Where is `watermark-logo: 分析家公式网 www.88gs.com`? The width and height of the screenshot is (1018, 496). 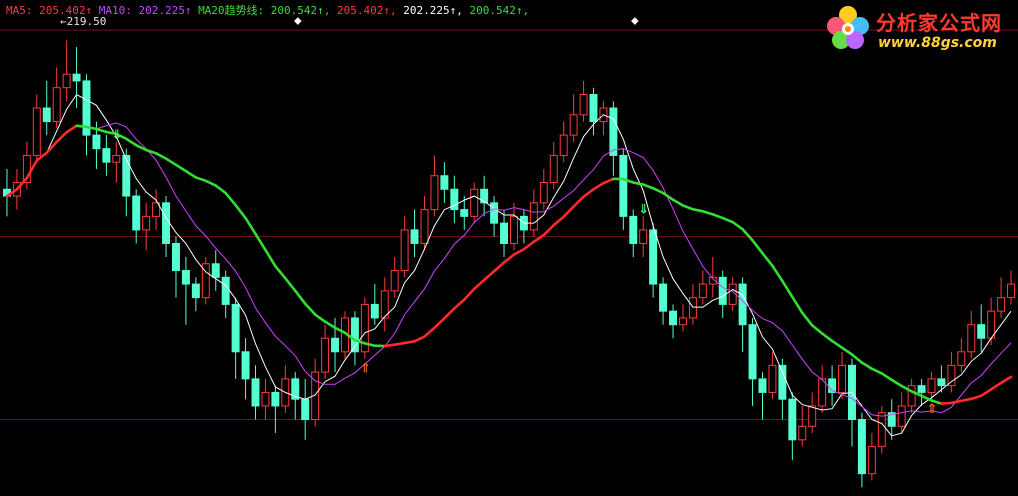 watermark-logo: 分析家公式网 www.88gs.com is located at coordinates (918, 29).